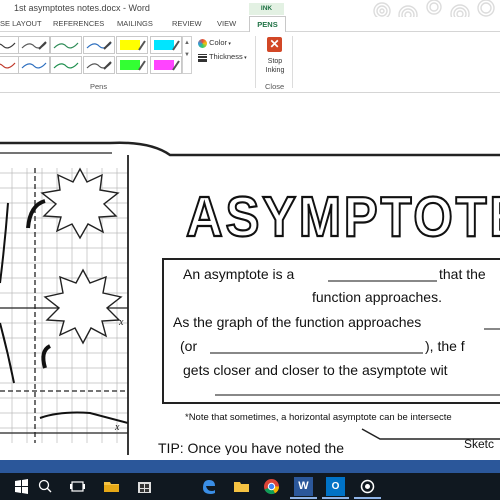 Image resolution: width=500 pixels, height=500 pixels. Describe the element at coordinates (21, 486) in the screenshot. I see `windows-logo-icon` at that location.